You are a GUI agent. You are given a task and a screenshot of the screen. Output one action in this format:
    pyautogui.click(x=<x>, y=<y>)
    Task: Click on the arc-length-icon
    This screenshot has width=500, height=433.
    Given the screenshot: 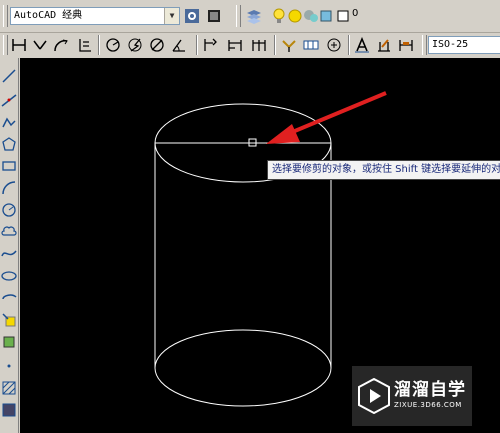 What is the action you would take?
    pyautogui.click(x=61, y=45)
    